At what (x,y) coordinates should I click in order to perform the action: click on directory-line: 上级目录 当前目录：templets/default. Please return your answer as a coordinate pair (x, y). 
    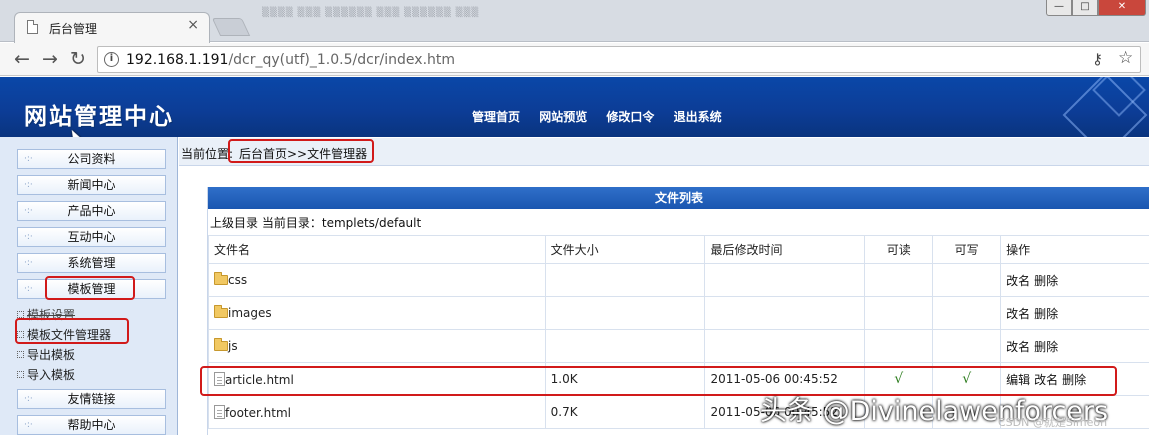
    Looking at the image, I should click on (315, 222).